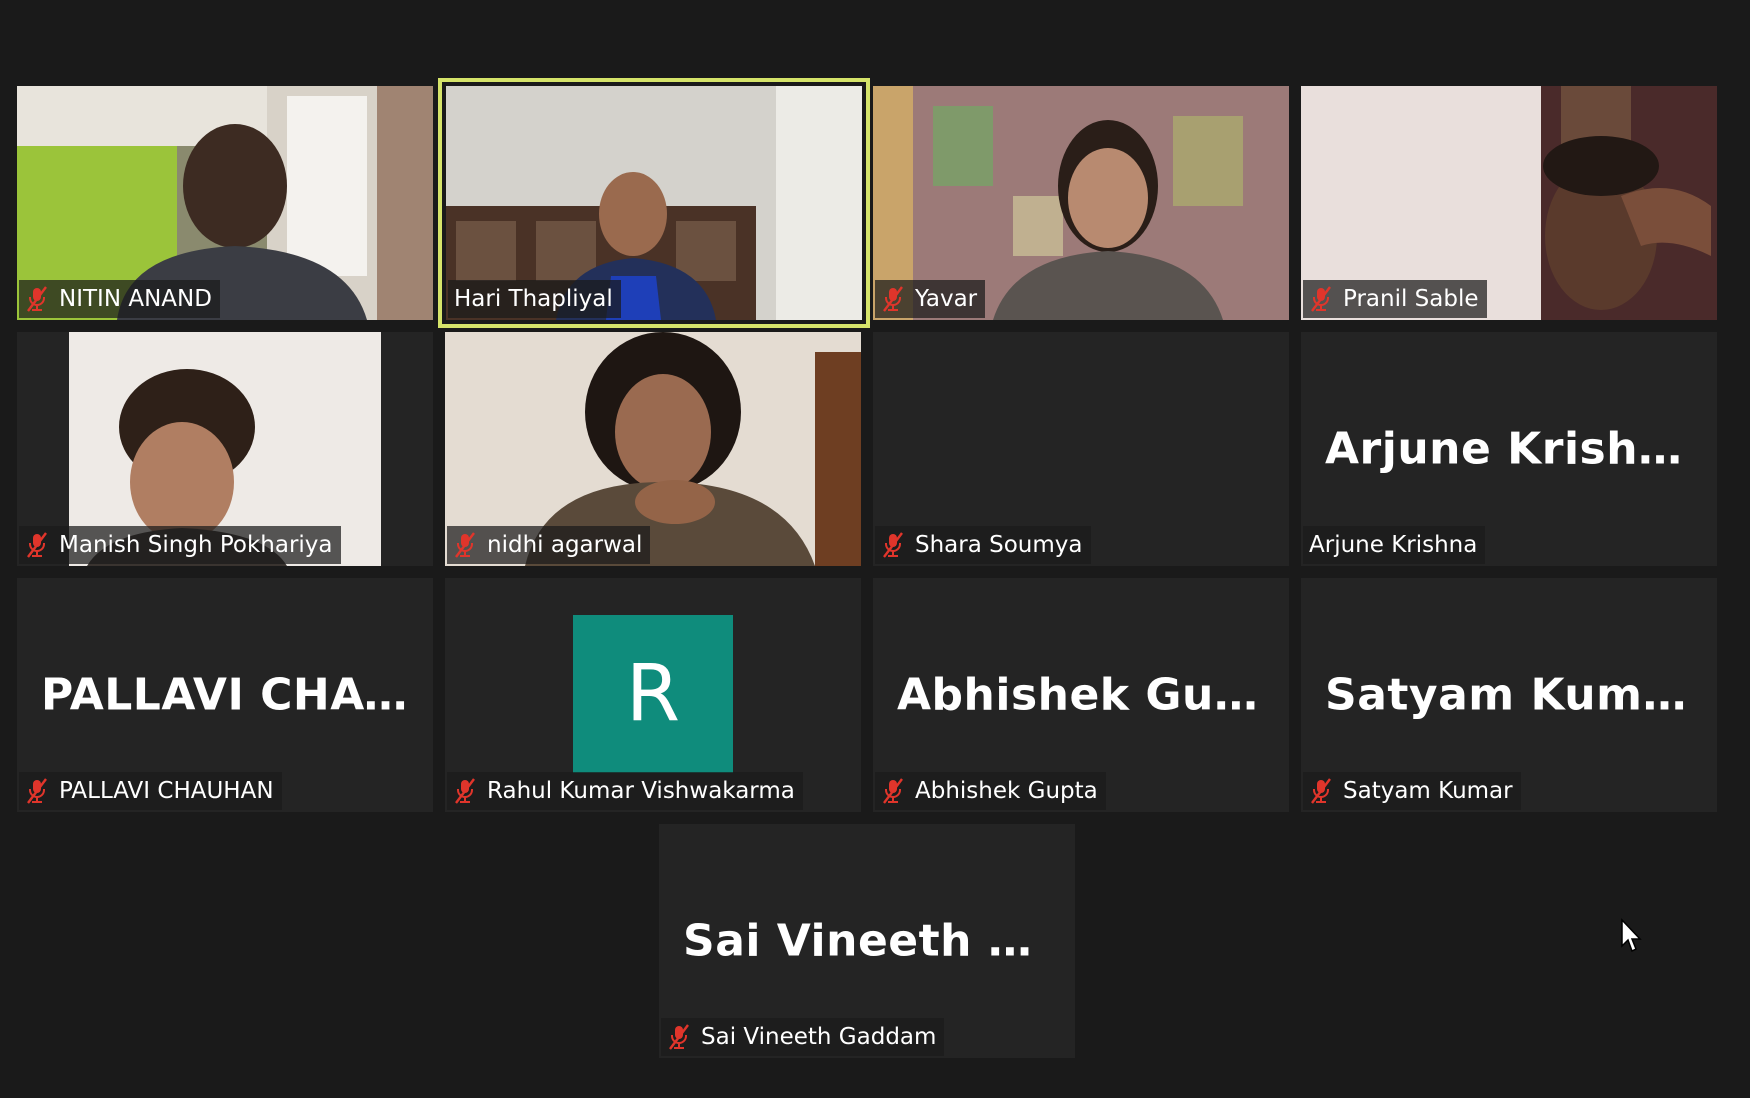 The image size is (1750, 1098). Describe the element at coordinates (1513, 449) in the screenshot. I see `participant-display-name: Arjune Krishna` at that location.